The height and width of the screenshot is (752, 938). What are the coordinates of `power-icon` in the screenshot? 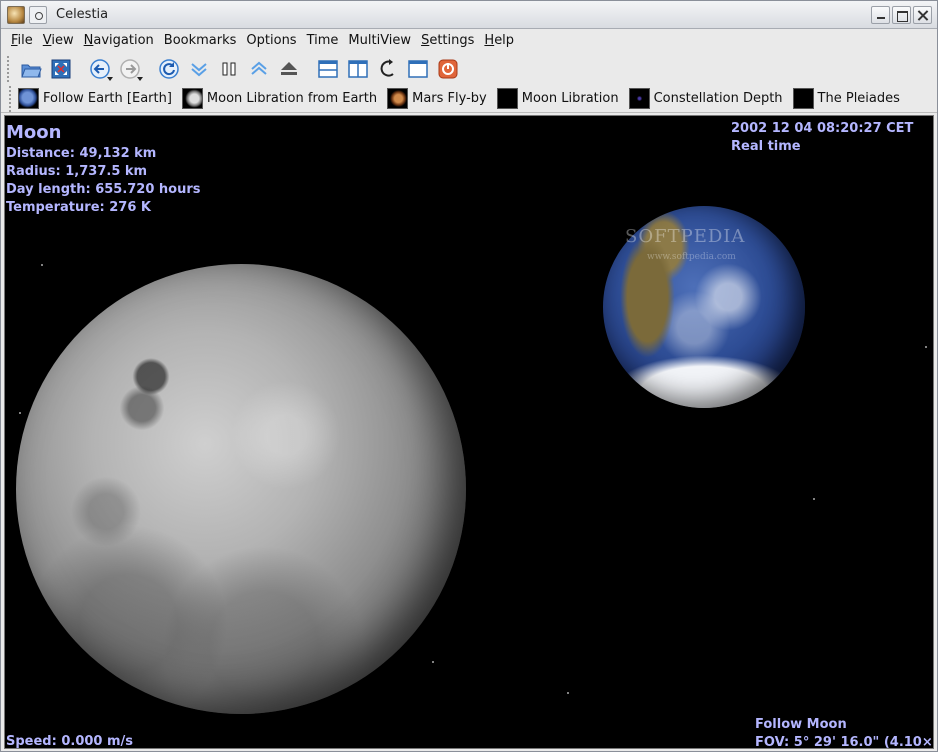 It's located at (447, 69).